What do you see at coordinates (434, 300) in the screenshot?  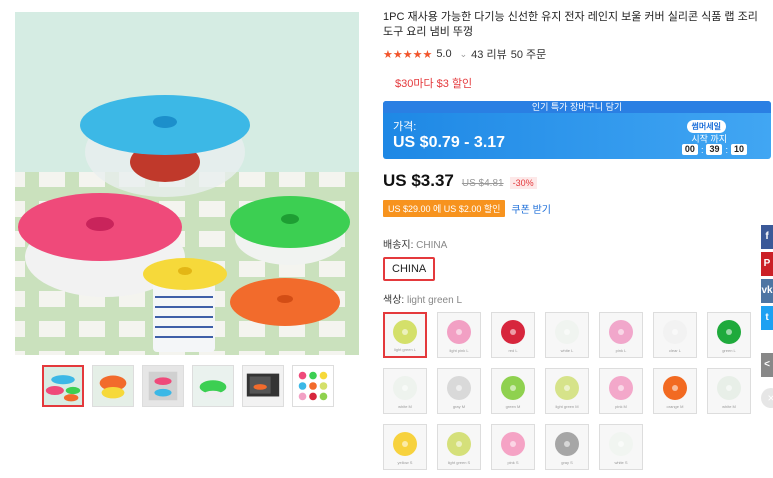 I see `color-selected-value: light green L` at bounding box center [434, 300].